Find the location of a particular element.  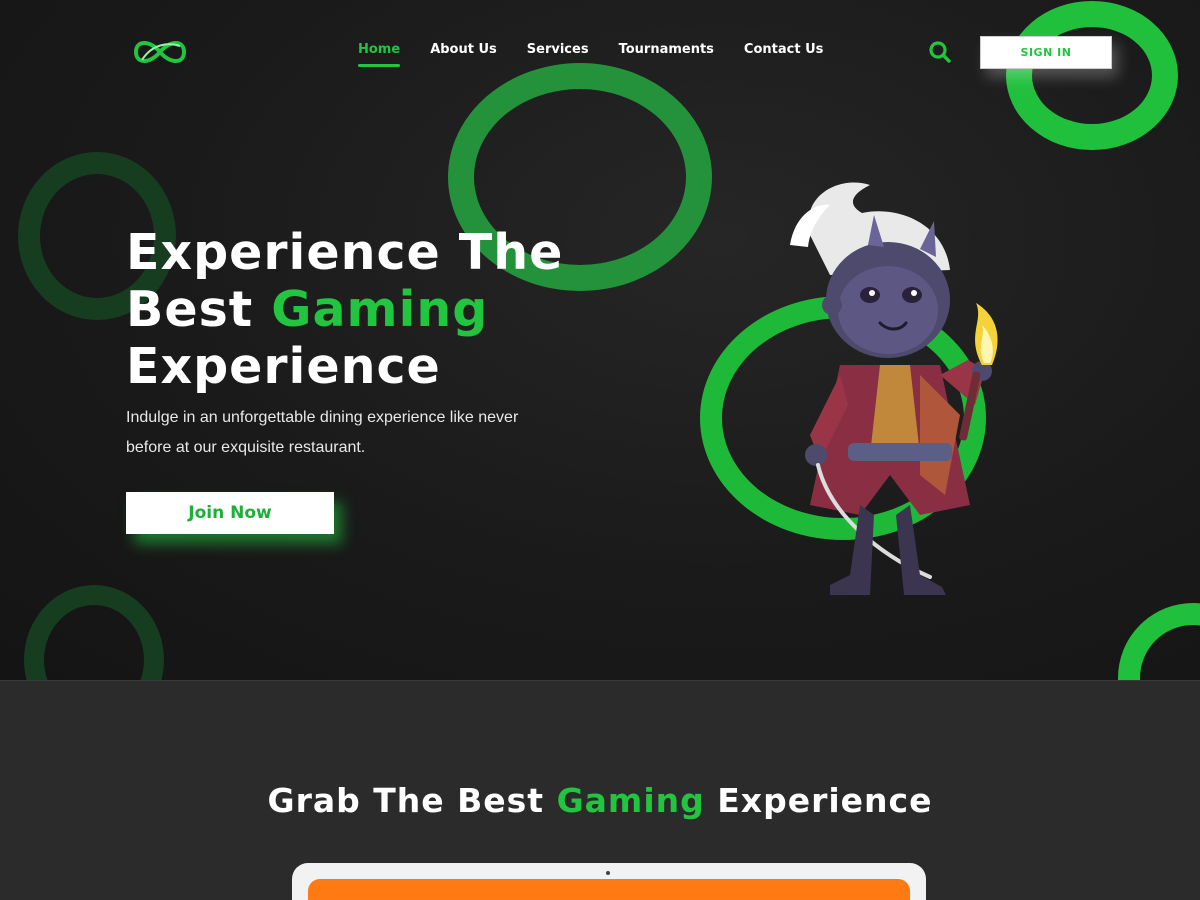

nav-item-tournaments: Tournaments is located at coordinates (666, 49).